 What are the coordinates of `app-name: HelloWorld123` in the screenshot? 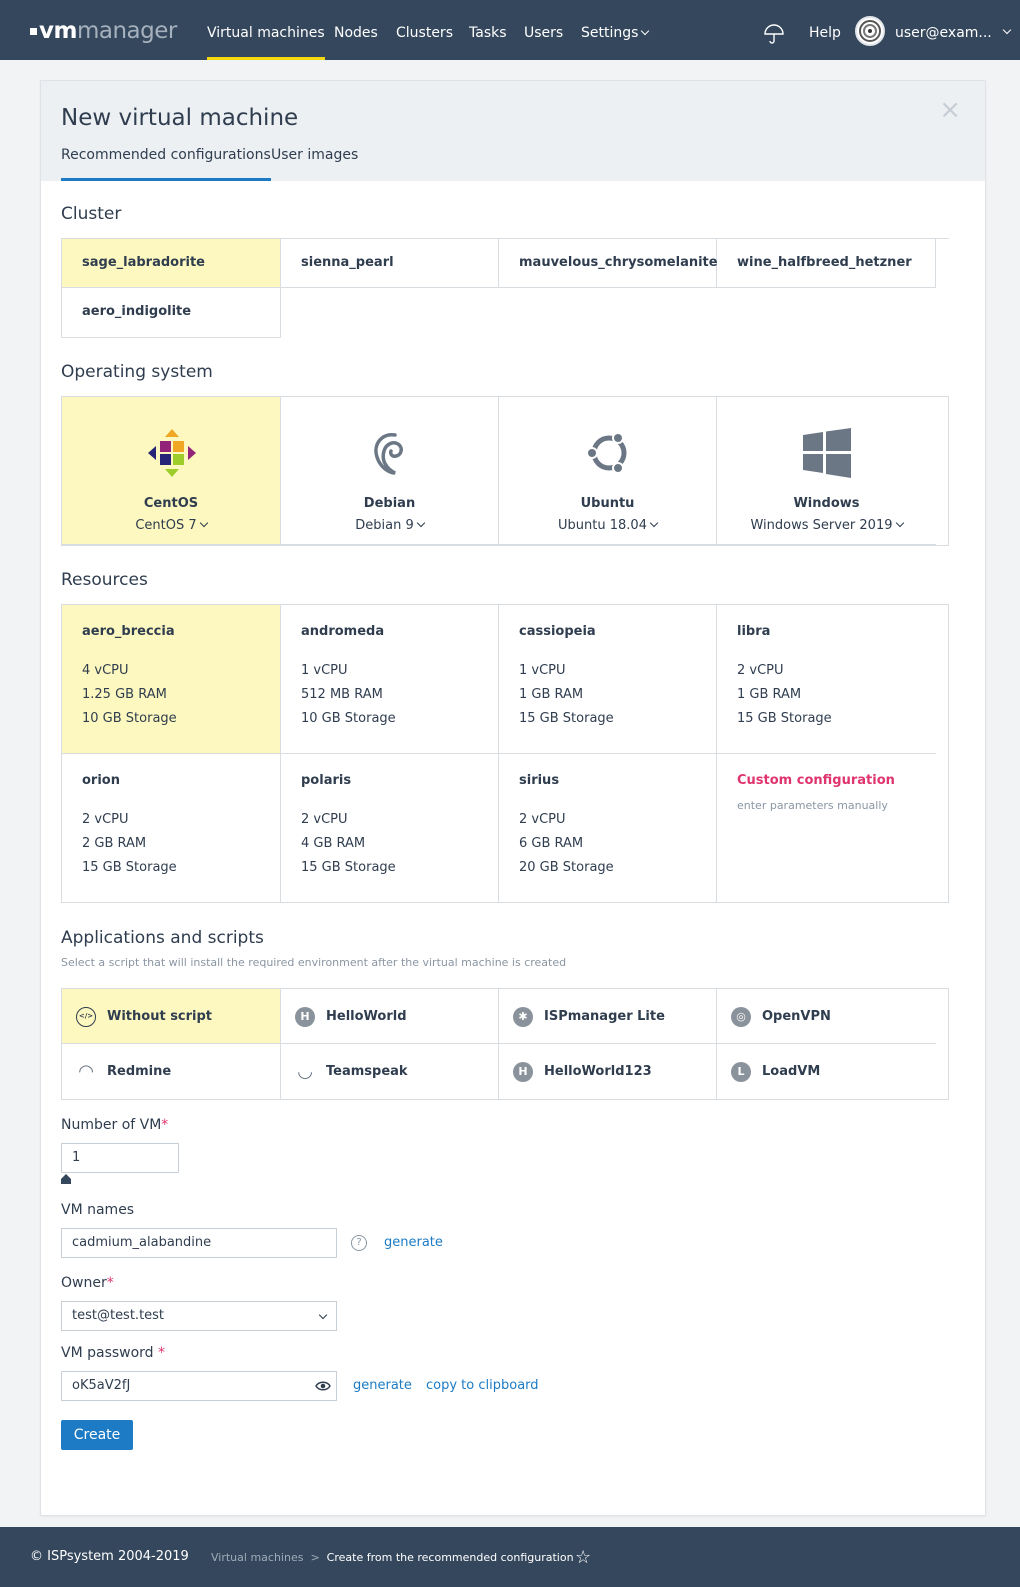 It's located at (598, 1071).